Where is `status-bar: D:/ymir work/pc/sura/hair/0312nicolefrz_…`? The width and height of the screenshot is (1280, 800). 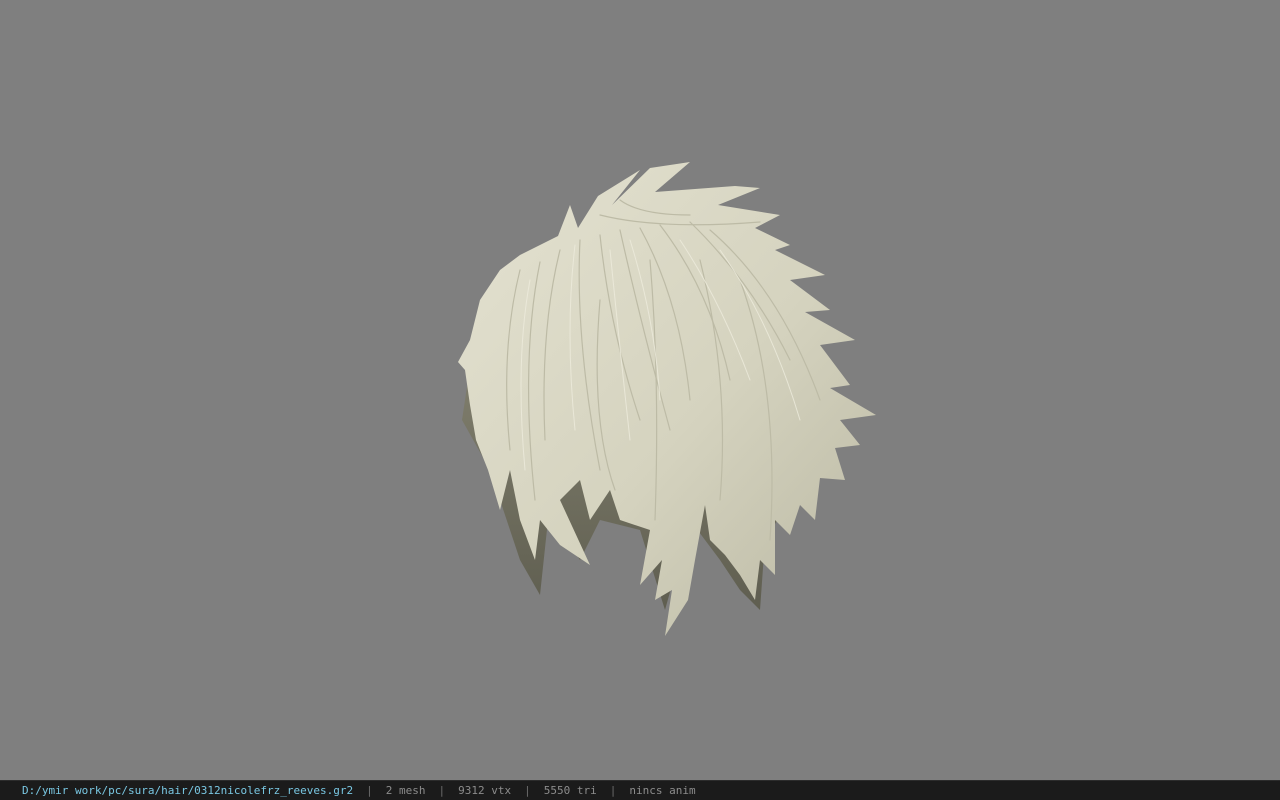
status-bar: D:/ymir work/pc/sura/hair/0312nicolefrz_… is located at coordinates (640, 790).